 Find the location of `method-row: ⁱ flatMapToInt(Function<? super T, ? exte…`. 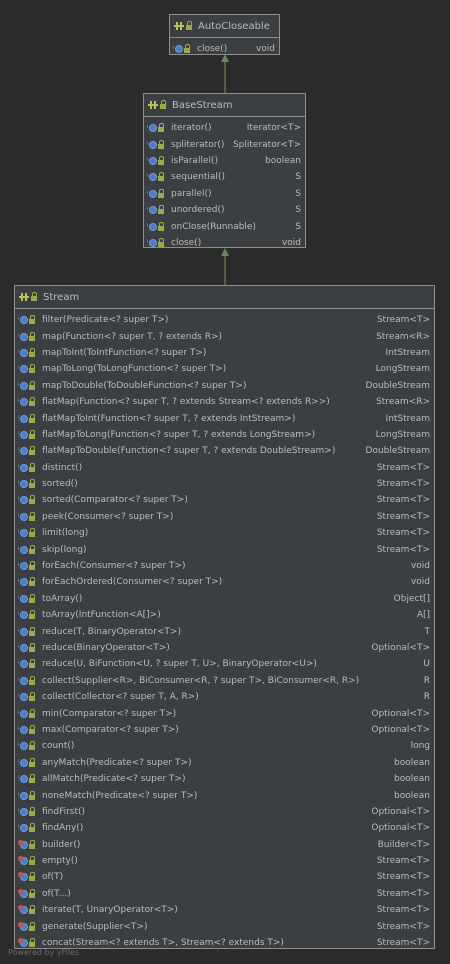

method-row: ⁱ flatMapToInt(Function<? super T, ? exte… is located at coordinates (224, 418).